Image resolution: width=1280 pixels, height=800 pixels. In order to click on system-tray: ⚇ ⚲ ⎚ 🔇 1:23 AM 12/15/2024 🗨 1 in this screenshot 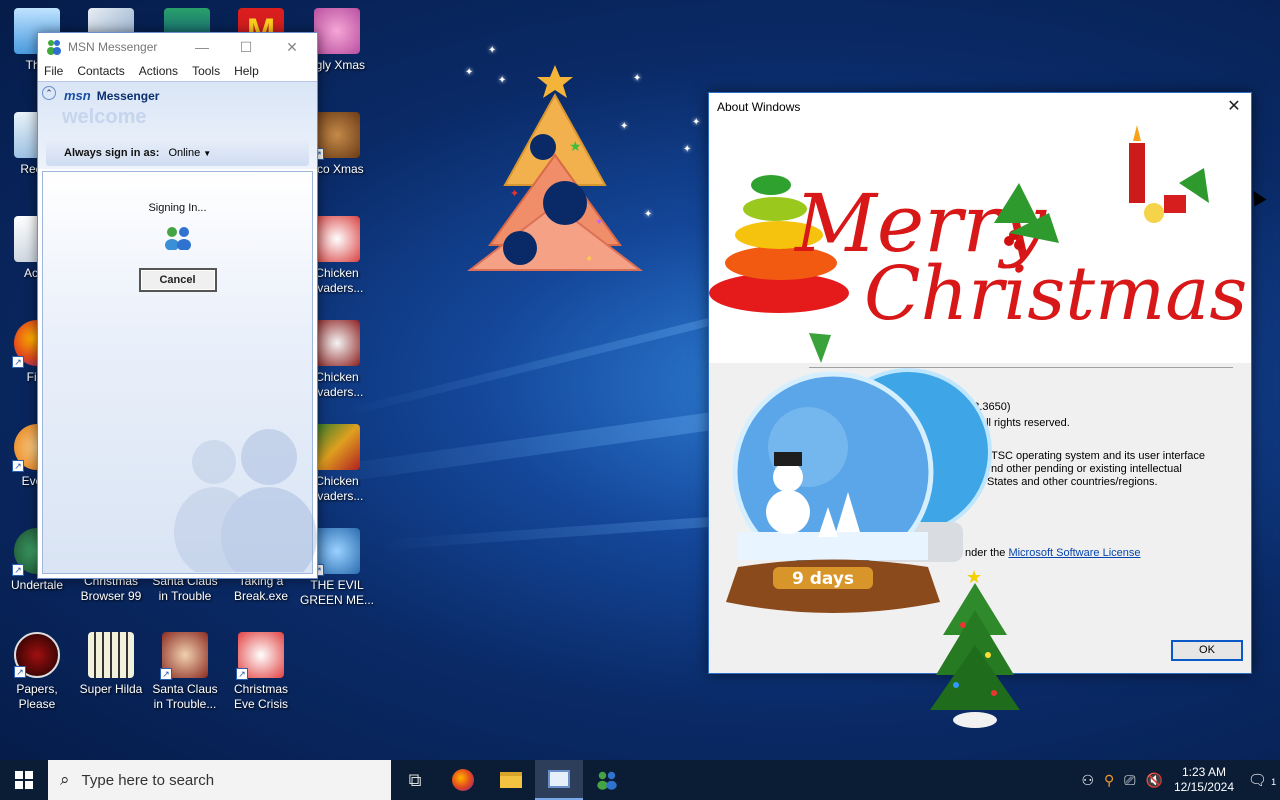, I will do `click(1178, 780)`.